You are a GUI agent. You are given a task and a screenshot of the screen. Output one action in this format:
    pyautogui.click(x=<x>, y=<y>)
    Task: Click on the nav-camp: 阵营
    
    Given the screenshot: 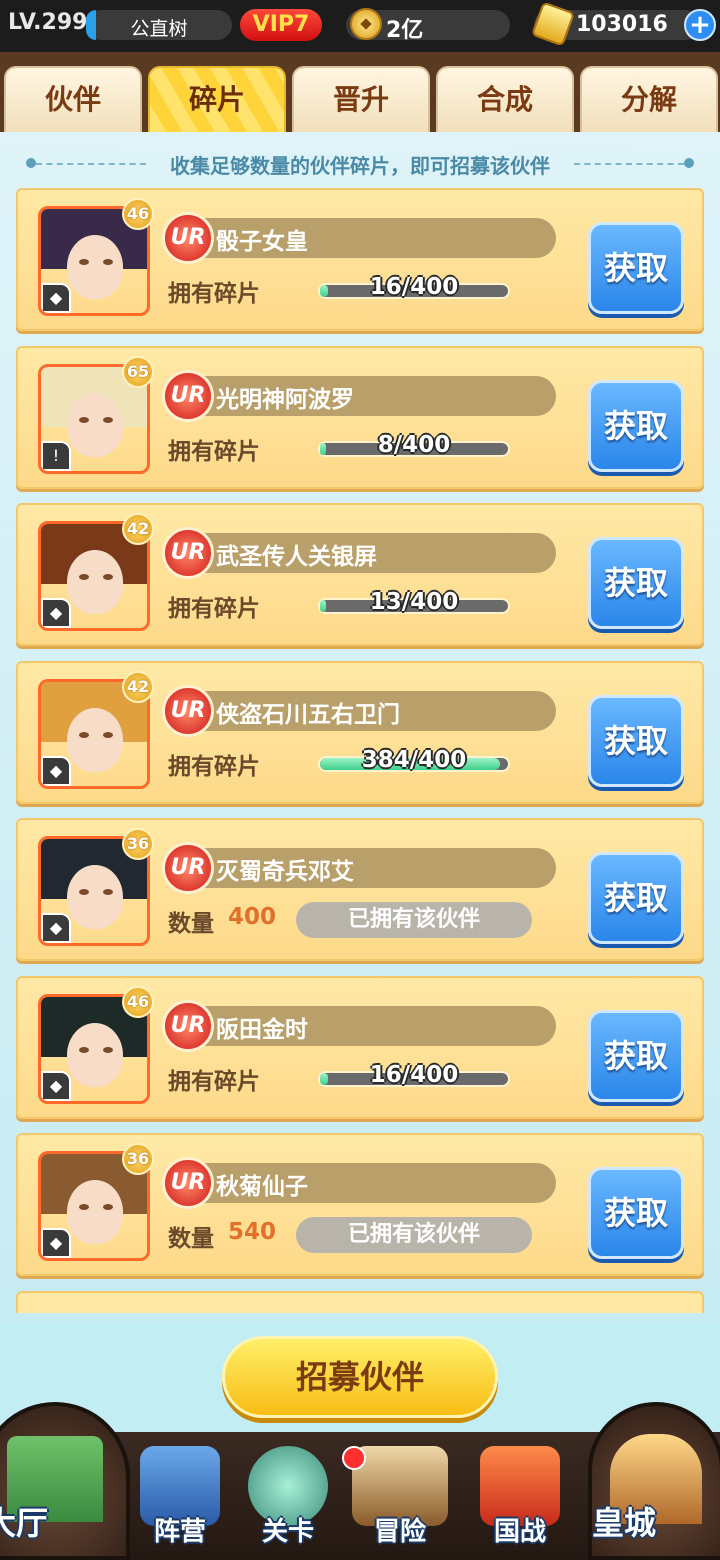 What is the action you would take?
    pyautogui.click(x=180, y=1496)
    